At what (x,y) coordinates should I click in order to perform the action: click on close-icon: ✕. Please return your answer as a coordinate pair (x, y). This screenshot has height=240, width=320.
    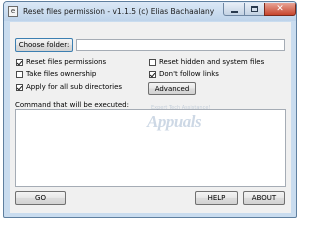
    Looking at the image, I should click on (280, 8).